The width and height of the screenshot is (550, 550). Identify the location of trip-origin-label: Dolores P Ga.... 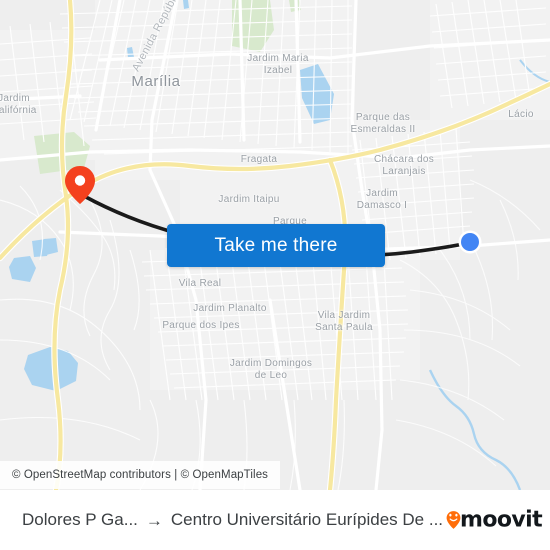
(80, 519).